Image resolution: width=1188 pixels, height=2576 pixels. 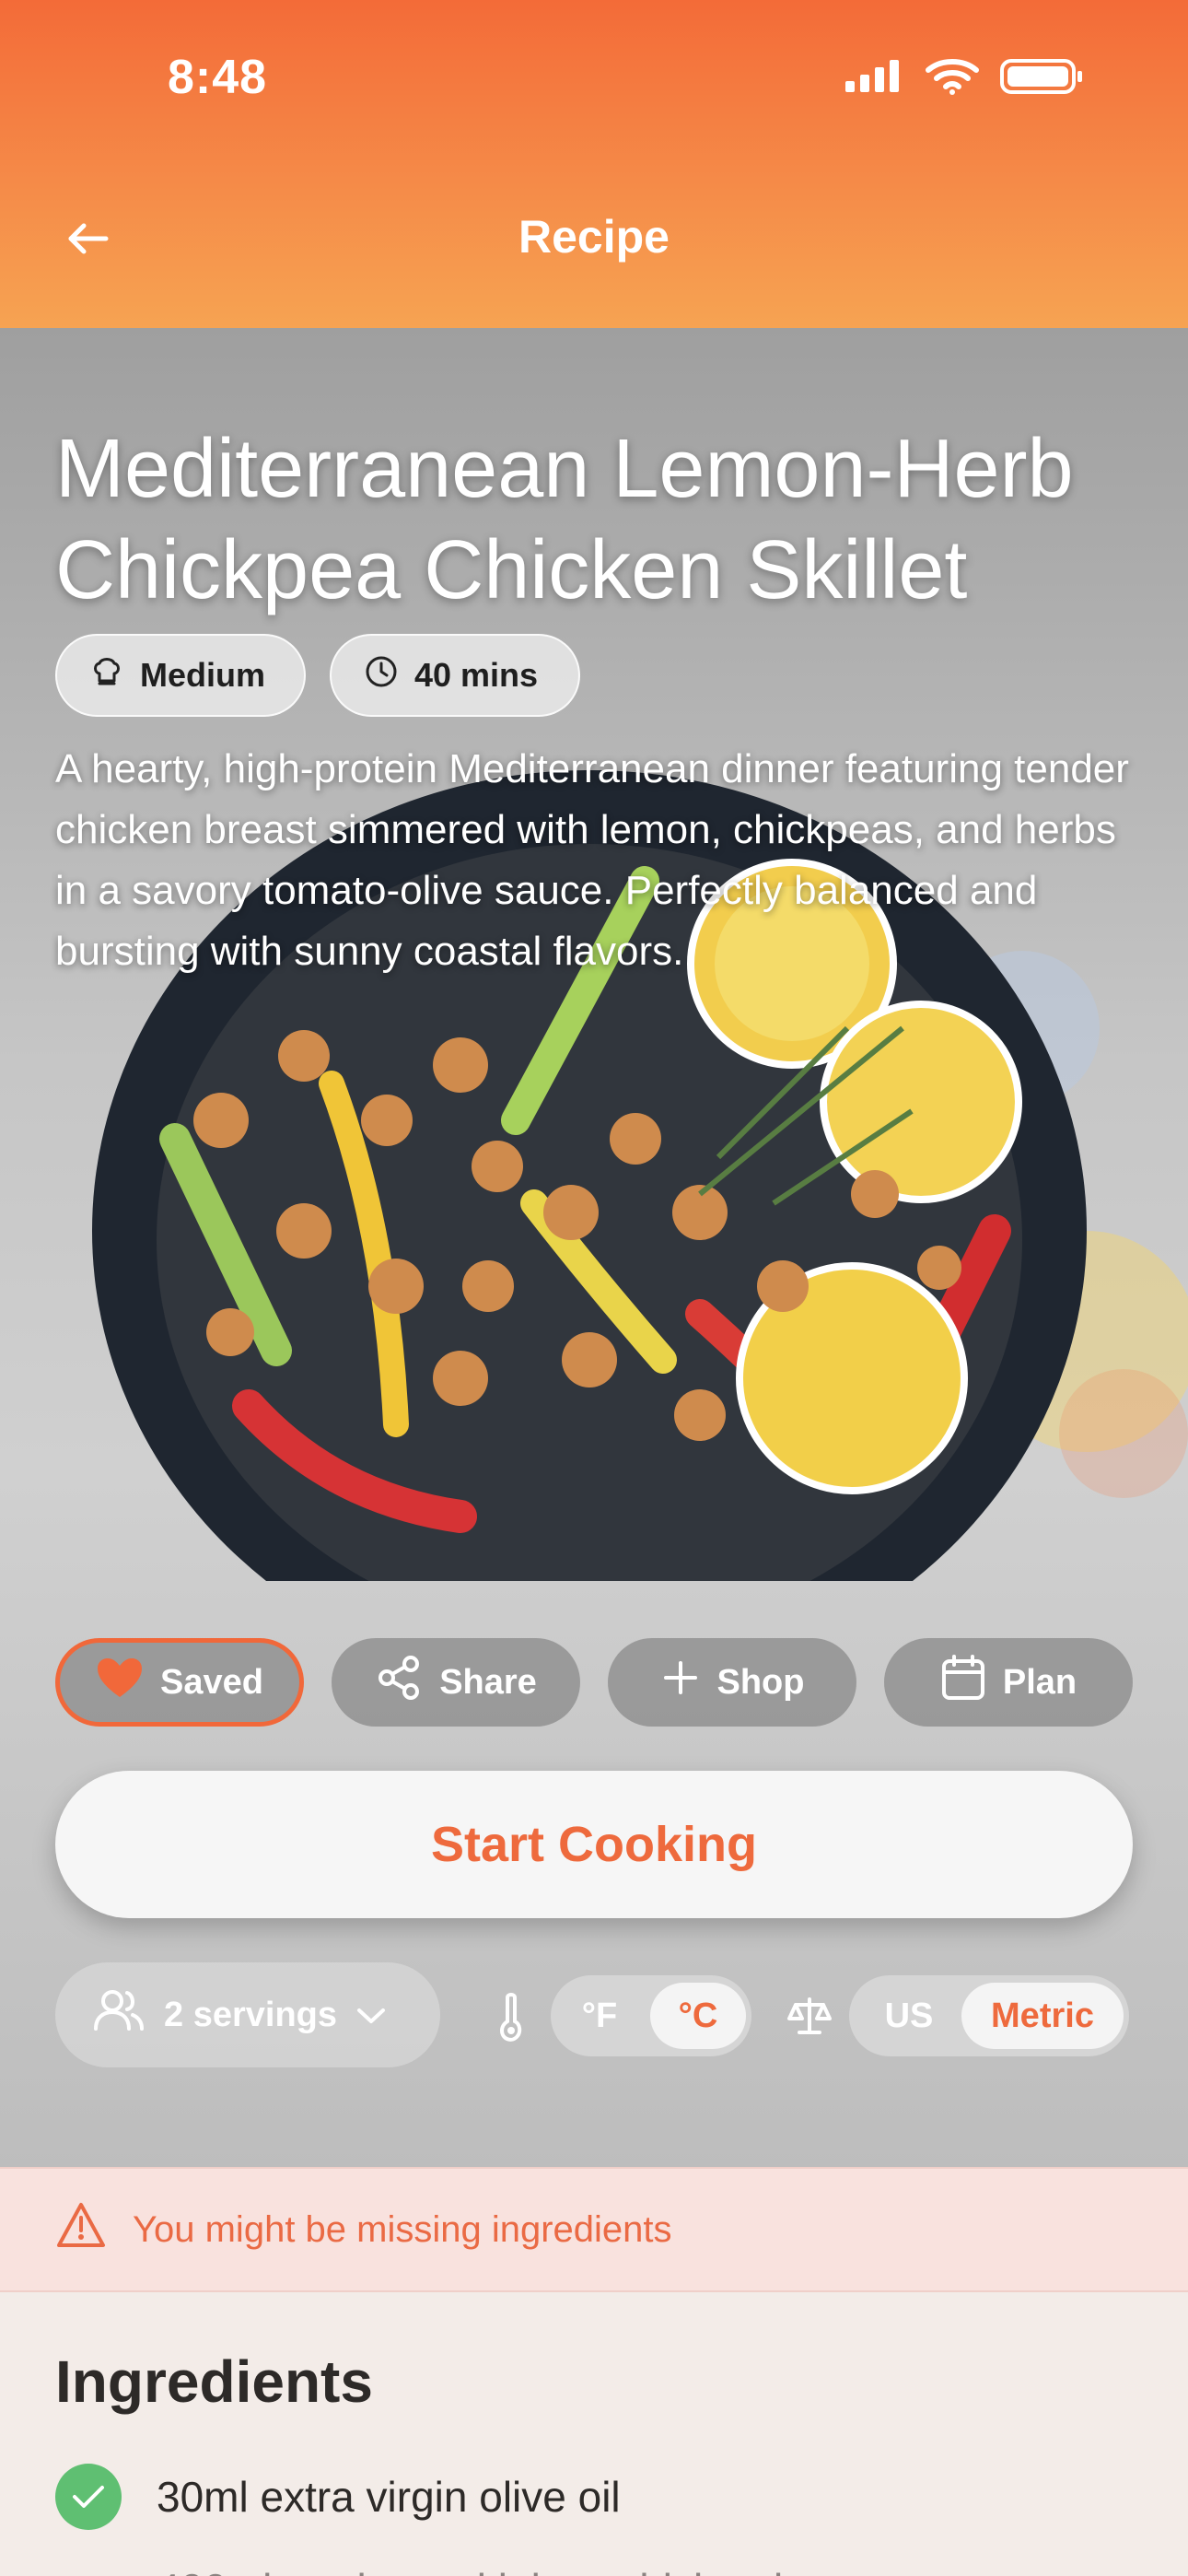 I want to click on metric-option: Metric, so click(x=1042, y=2016).